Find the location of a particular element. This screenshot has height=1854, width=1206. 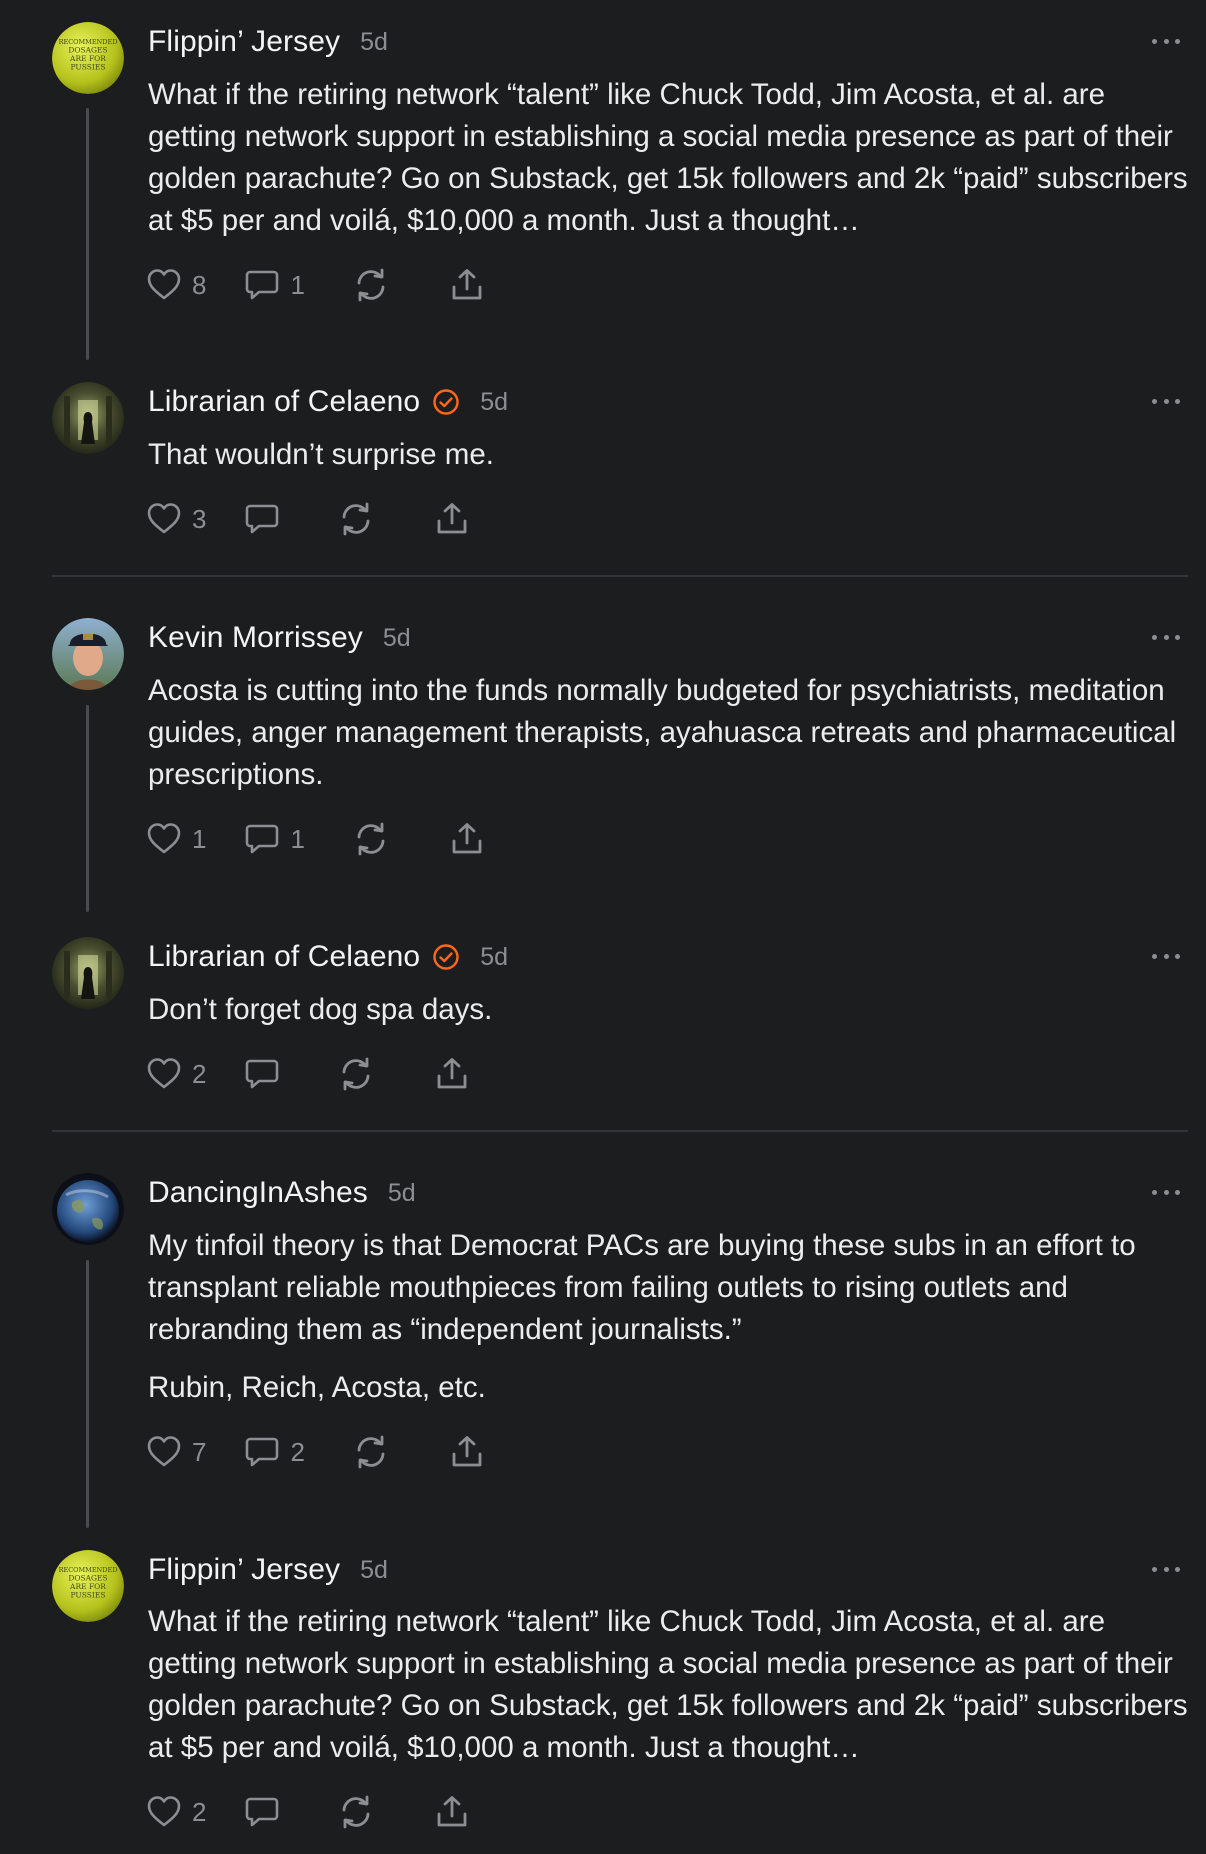

like-button: 8 is located at coordinates (176, 285).